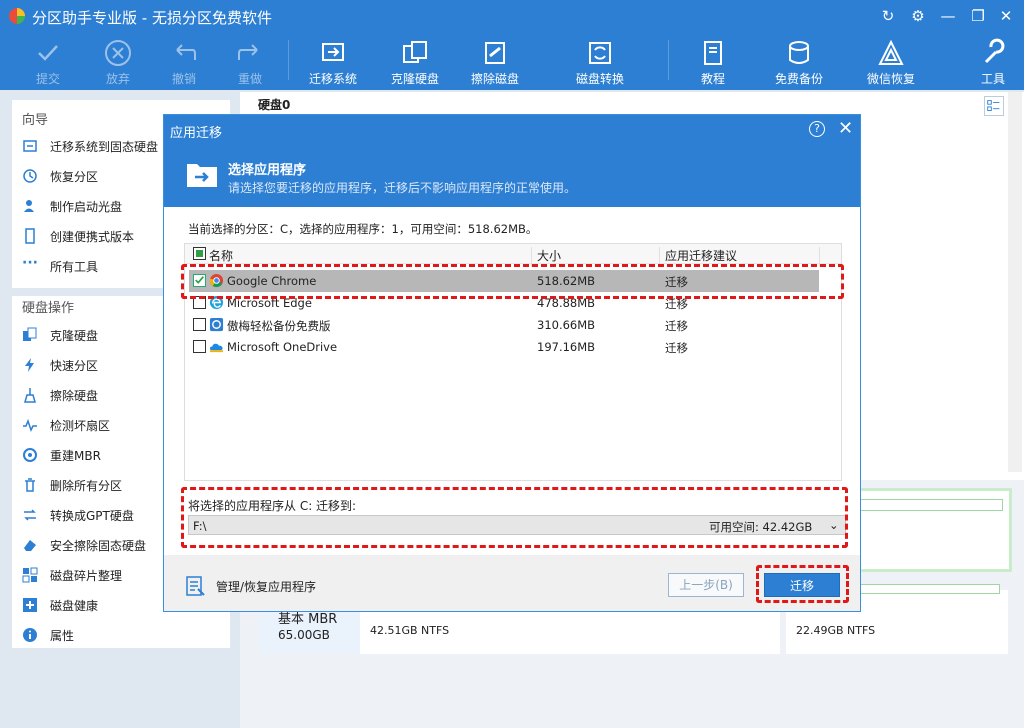  I want to click on clone-icon, so click(30, 334).